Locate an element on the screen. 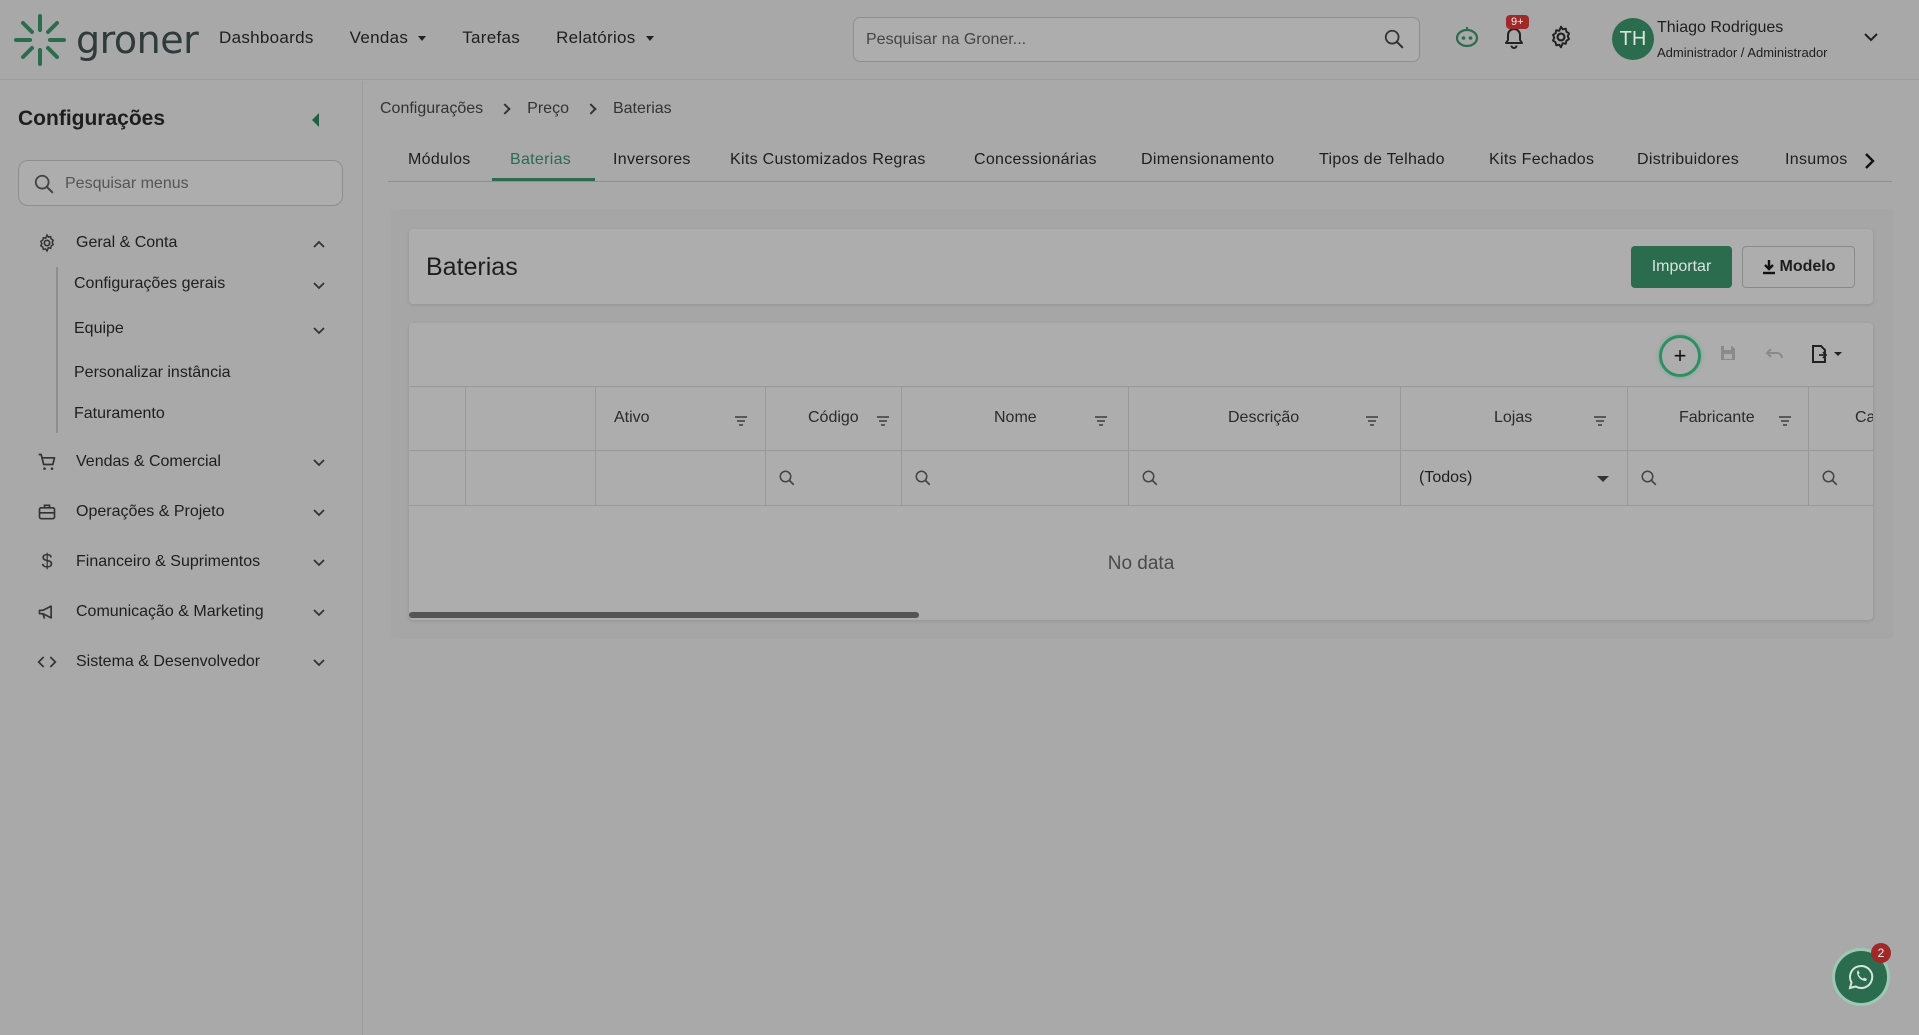  horizontal-scrollbar is located at coordinates (664, 615).